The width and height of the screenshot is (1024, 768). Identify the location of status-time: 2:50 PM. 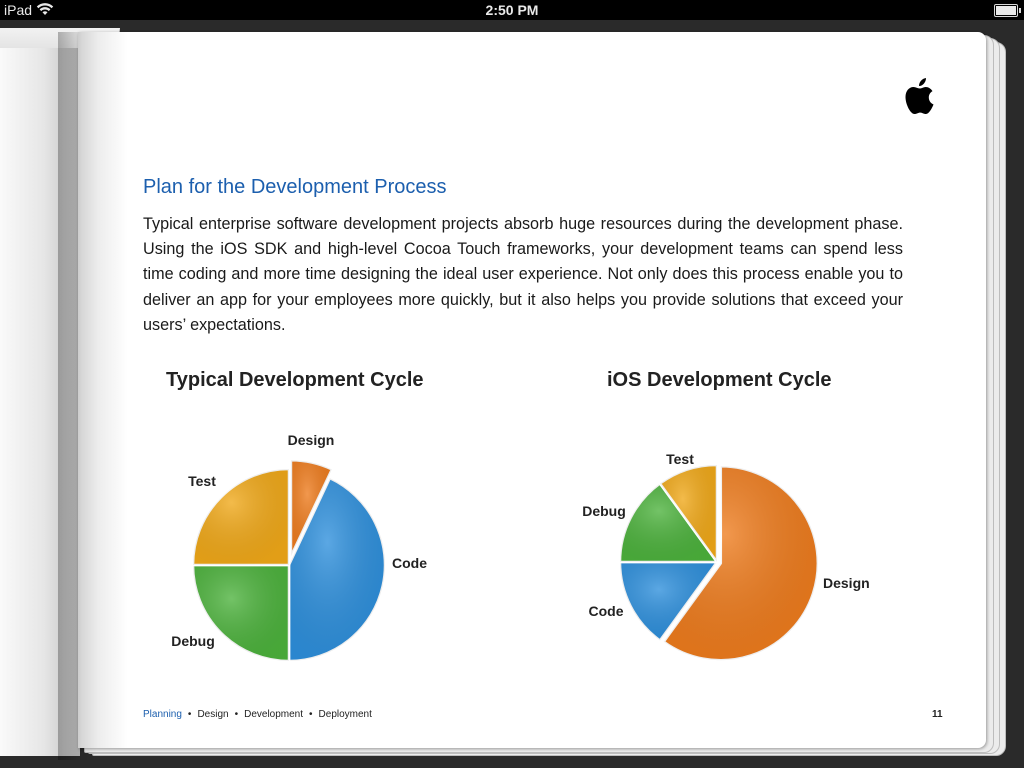
(512, 10).